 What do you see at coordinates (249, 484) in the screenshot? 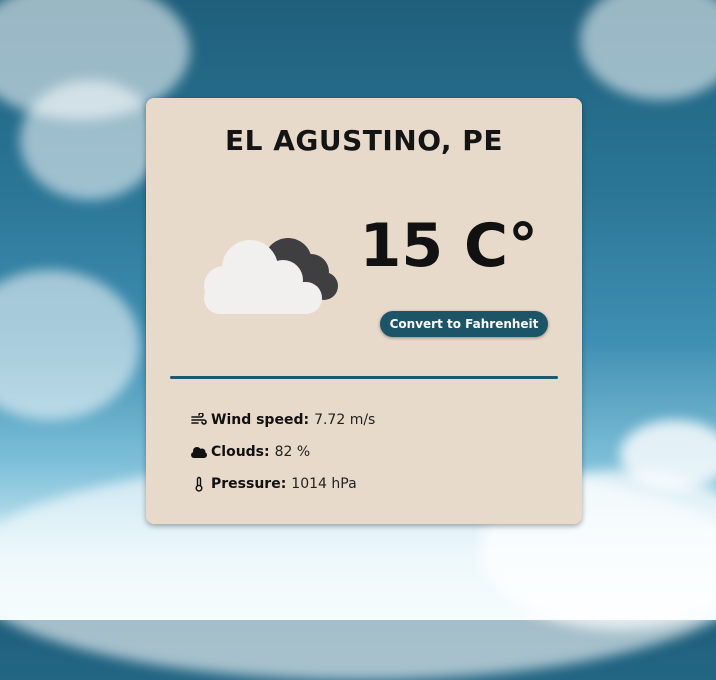
I see `pressure-label: Pressure:` at bounding box center [249, 484].